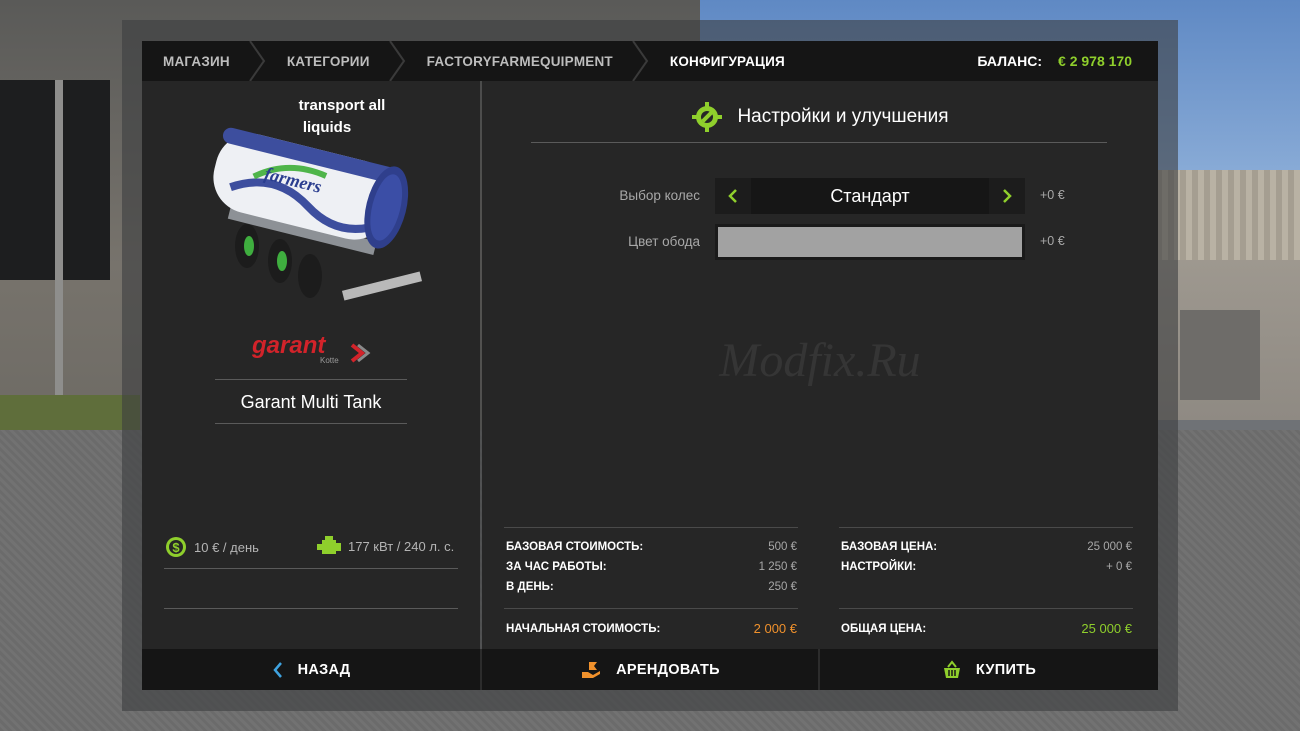 The width and height of the screenshot is (1300, 731). I want to click on stats-divider, so click(311, 568).